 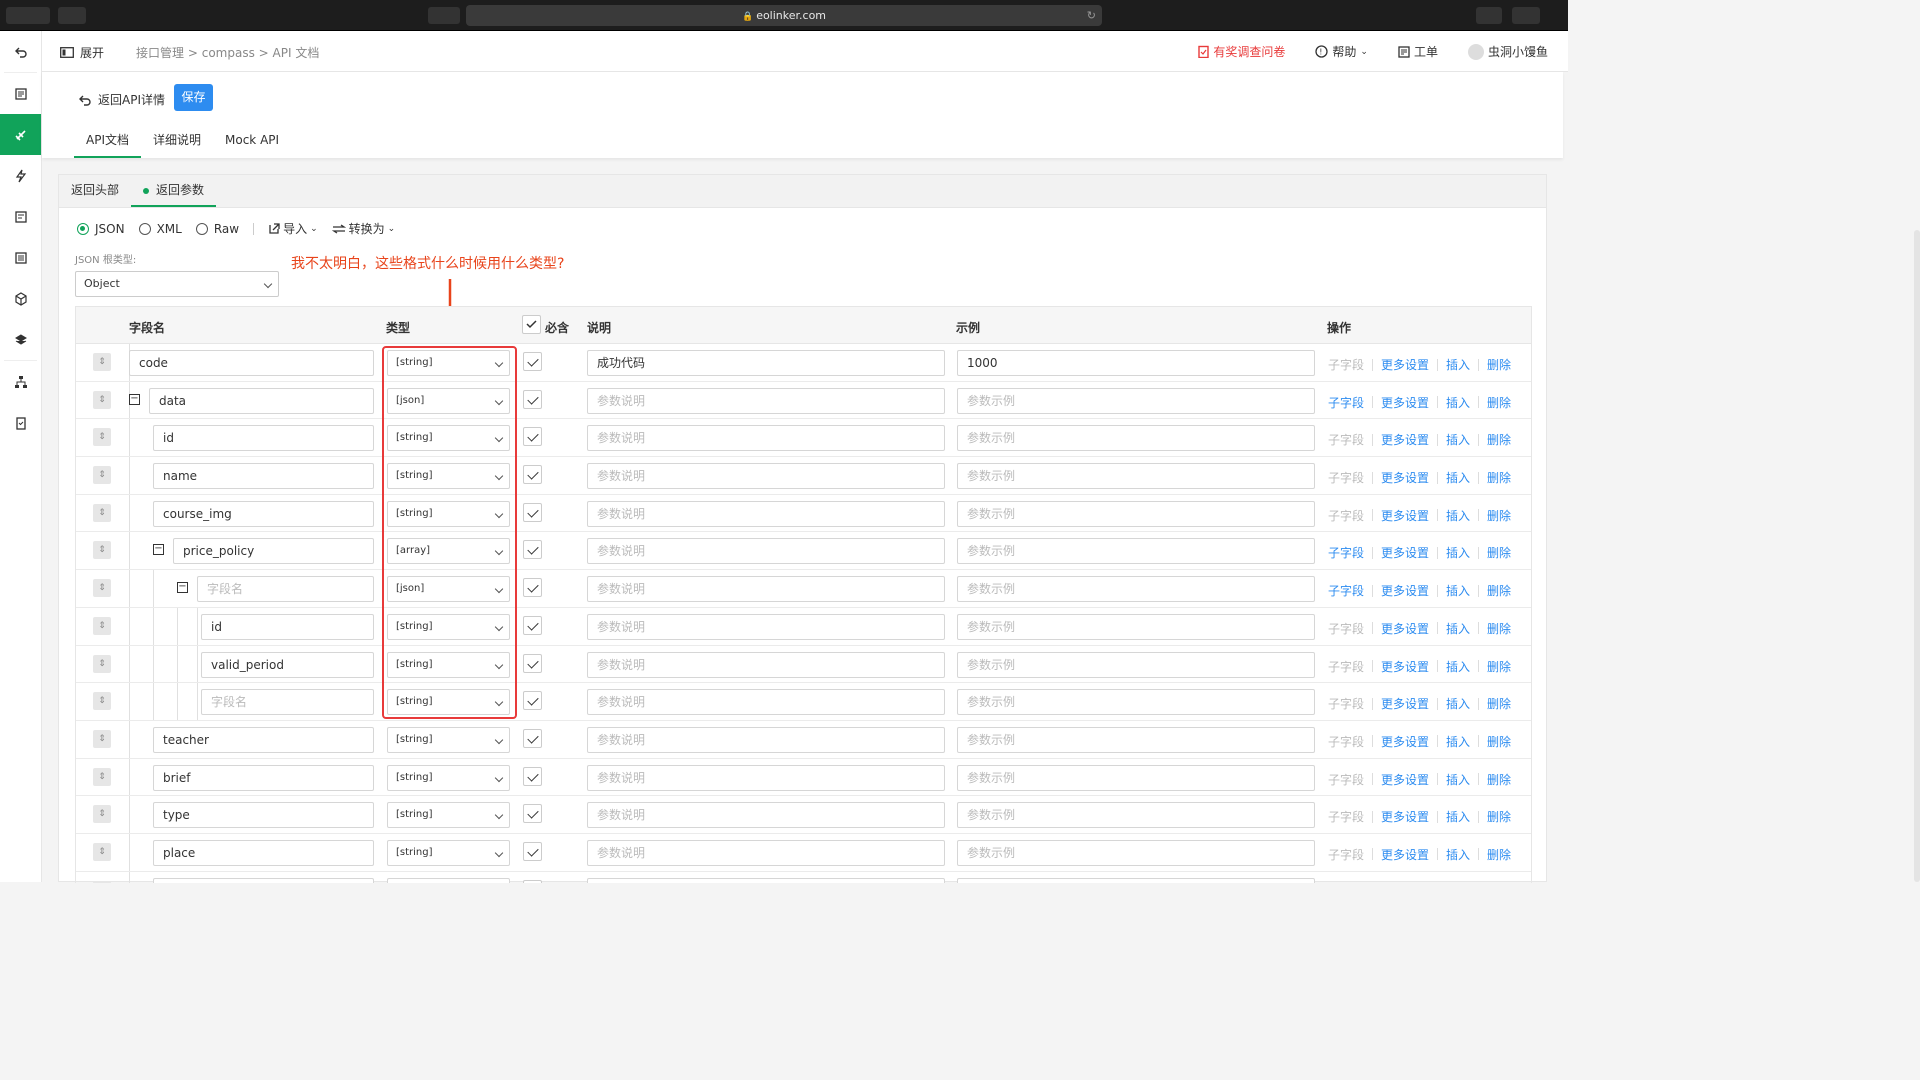 I want to click on back-to-api-button: 返回API详情, so click(x=121, y=99).